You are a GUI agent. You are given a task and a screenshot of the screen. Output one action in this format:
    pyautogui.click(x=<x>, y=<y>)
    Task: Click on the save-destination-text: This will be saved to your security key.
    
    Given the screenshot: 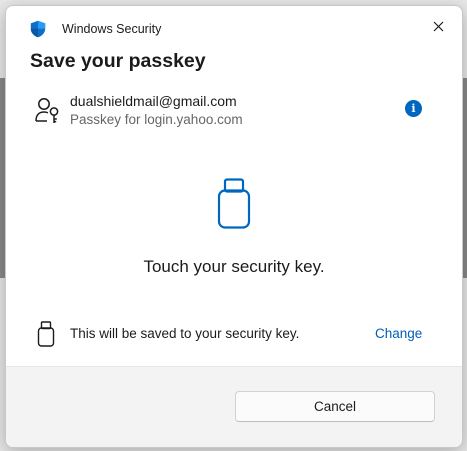 What is the action you would take?
    pyautogui.click(x=185, y=333)
    